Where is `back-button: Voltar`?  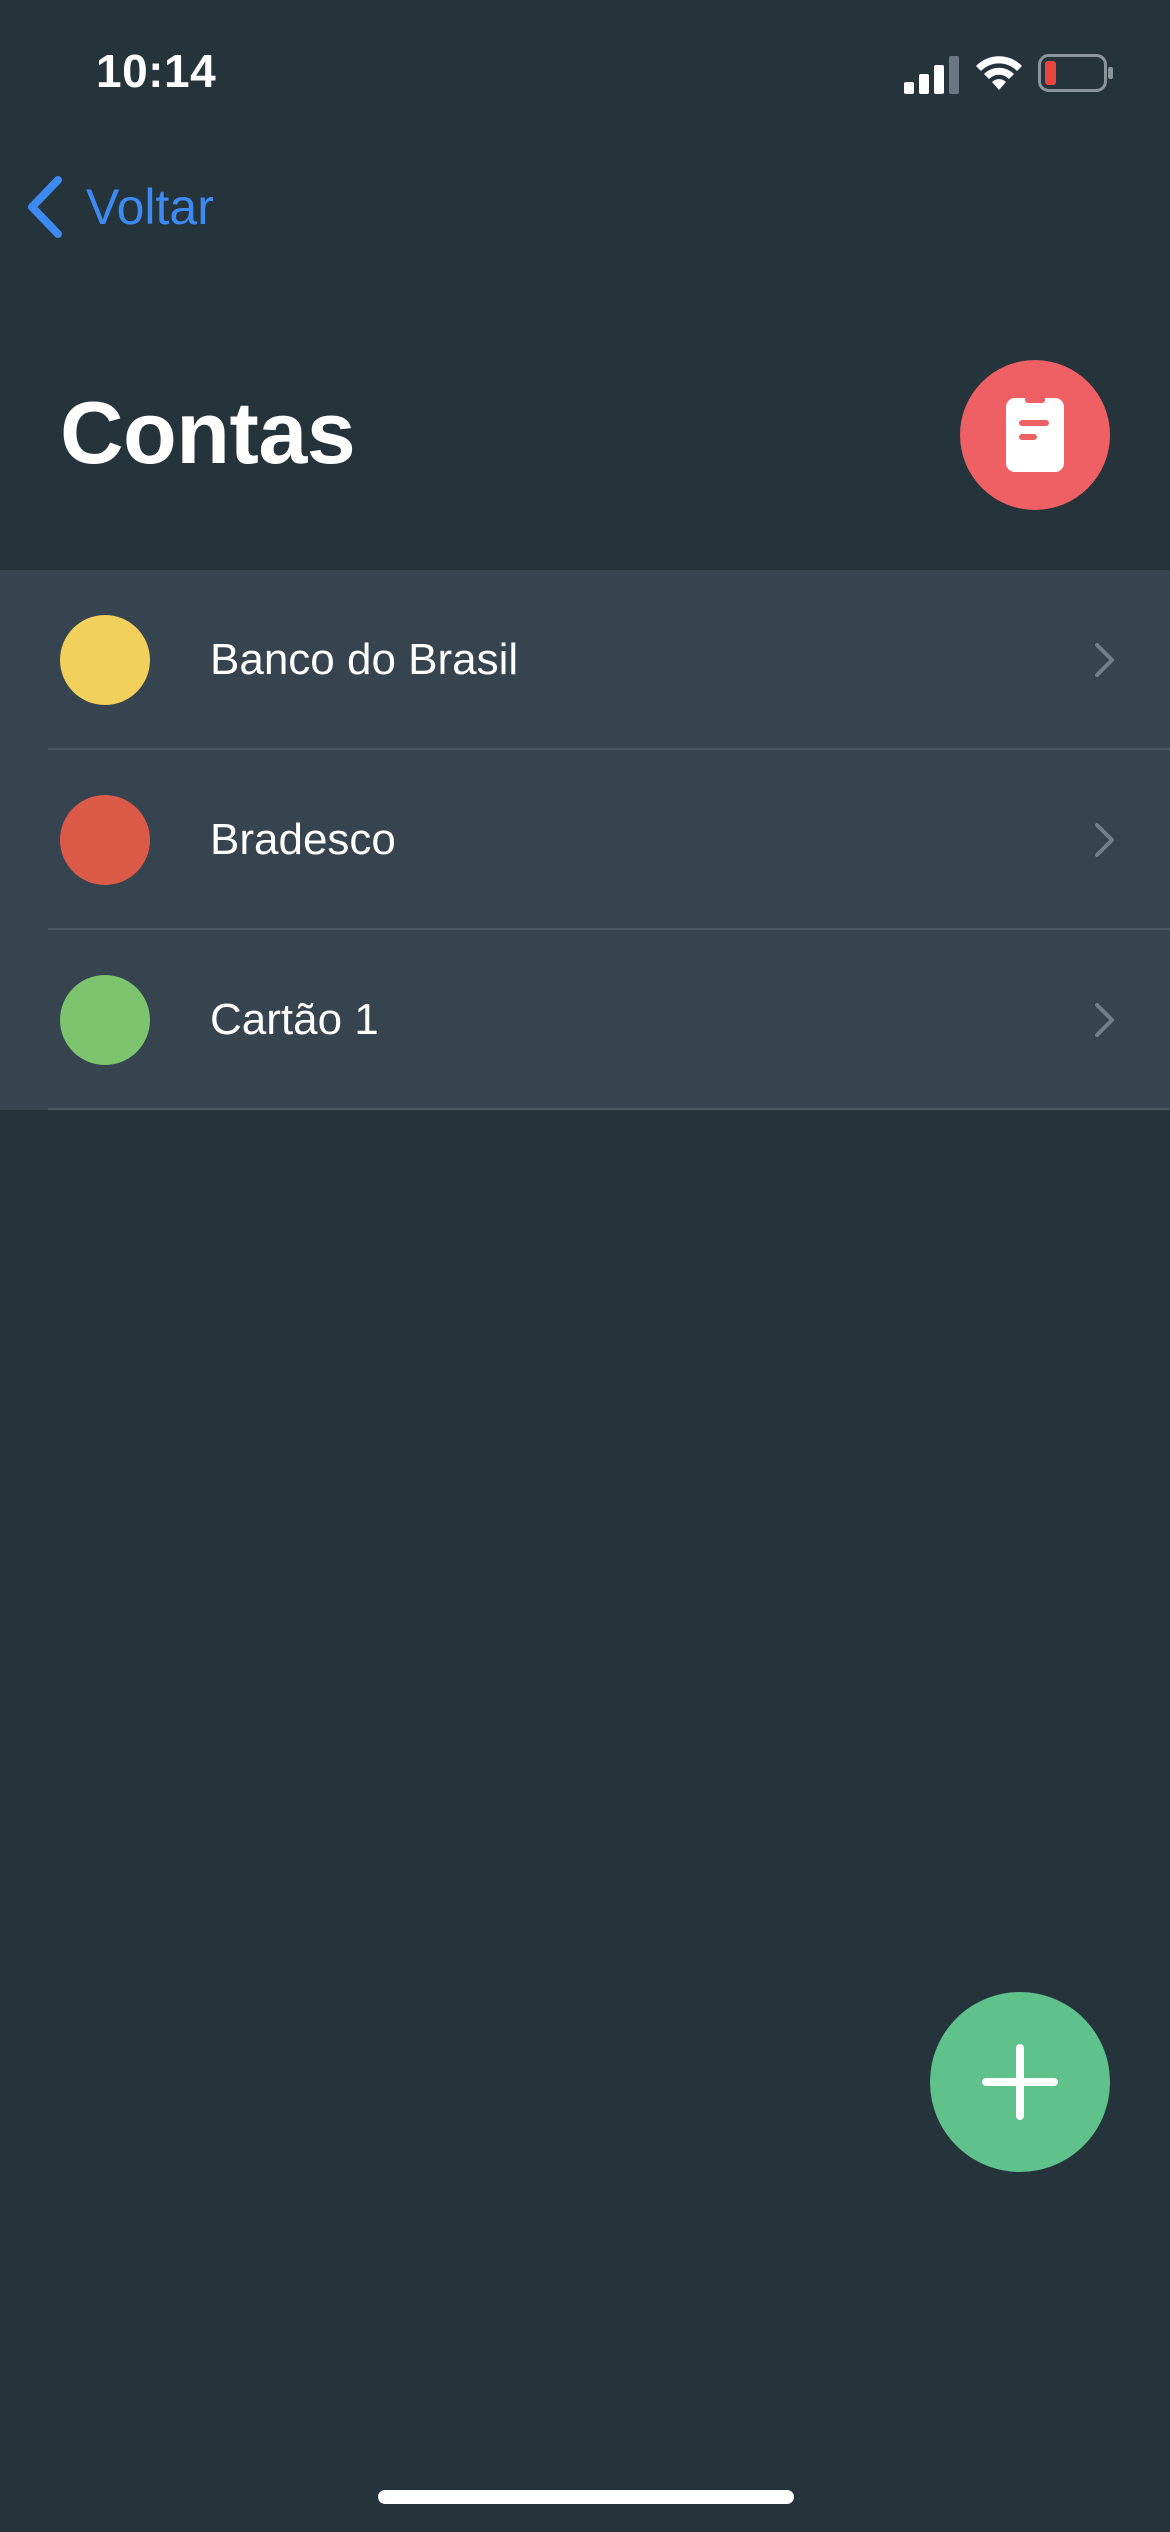 back-button: Voltar is located at coordinates (120, 207).